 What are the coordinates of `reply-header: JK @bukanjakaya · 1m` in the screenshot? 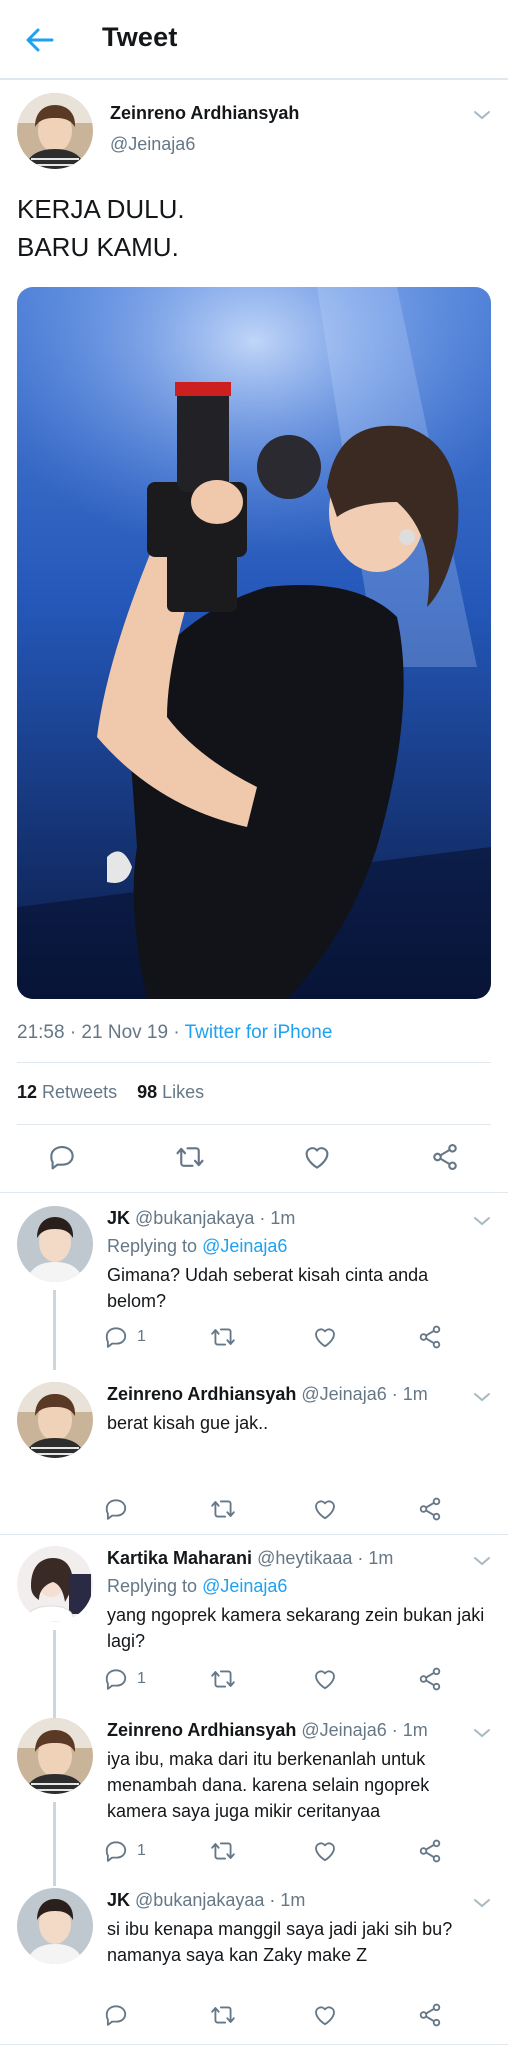 It's located at (201, 1218).